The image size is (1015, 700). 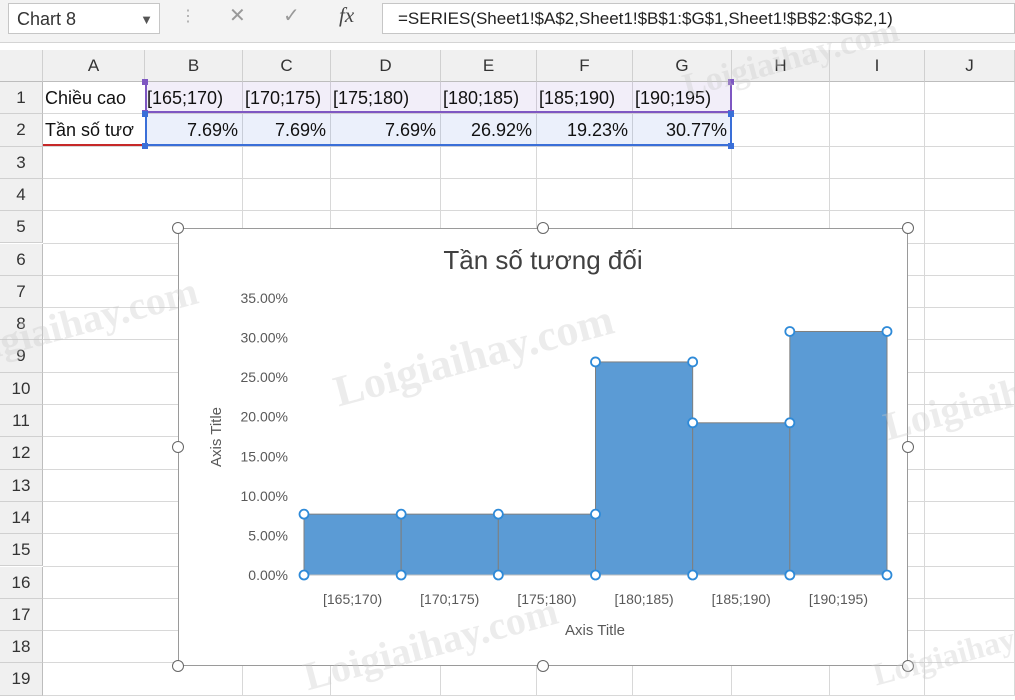 I want to click on select-all-corner, so click(x=21, y=66).